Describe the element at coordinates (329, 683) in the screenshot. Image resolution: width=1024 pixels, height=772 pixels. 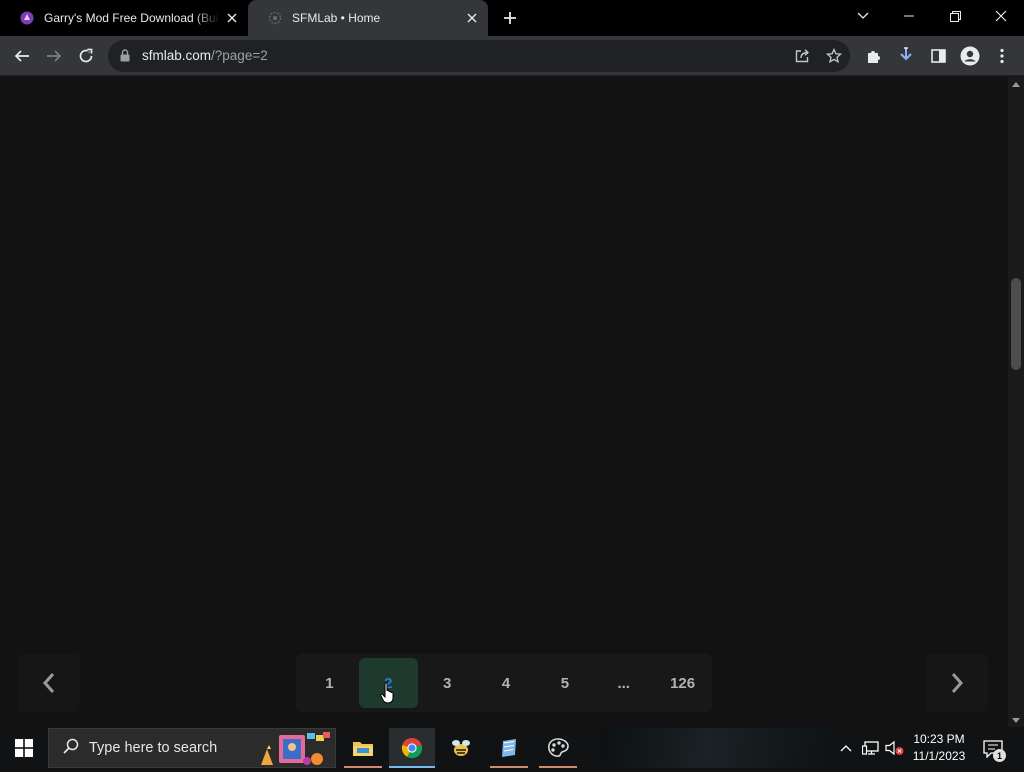
I see `page-link-1: 1` at that location.